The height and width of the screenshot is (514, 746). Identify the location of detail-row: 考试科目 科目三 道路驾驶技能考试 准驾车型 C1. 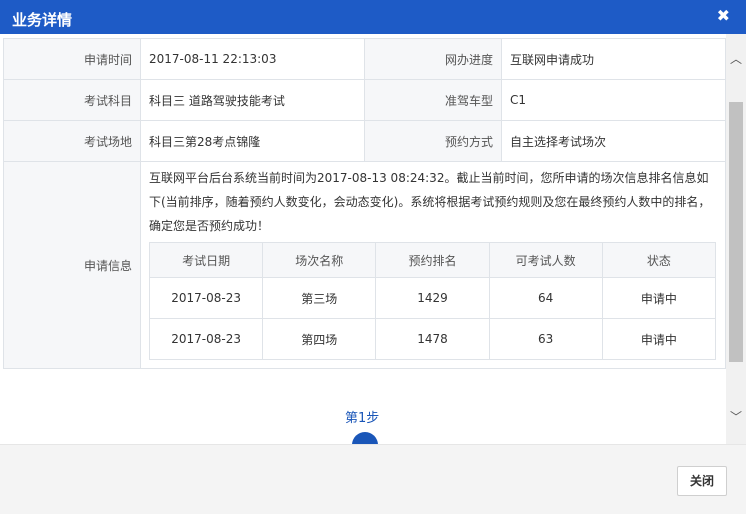
(364, 100).